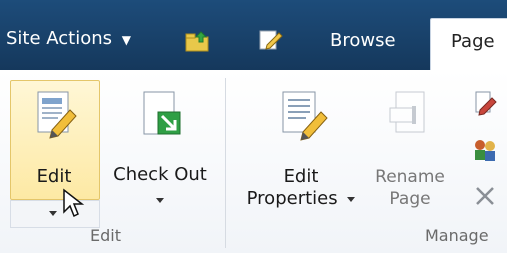  I want to click on edit-properties-button: Edit Properties, so click(301, 150).